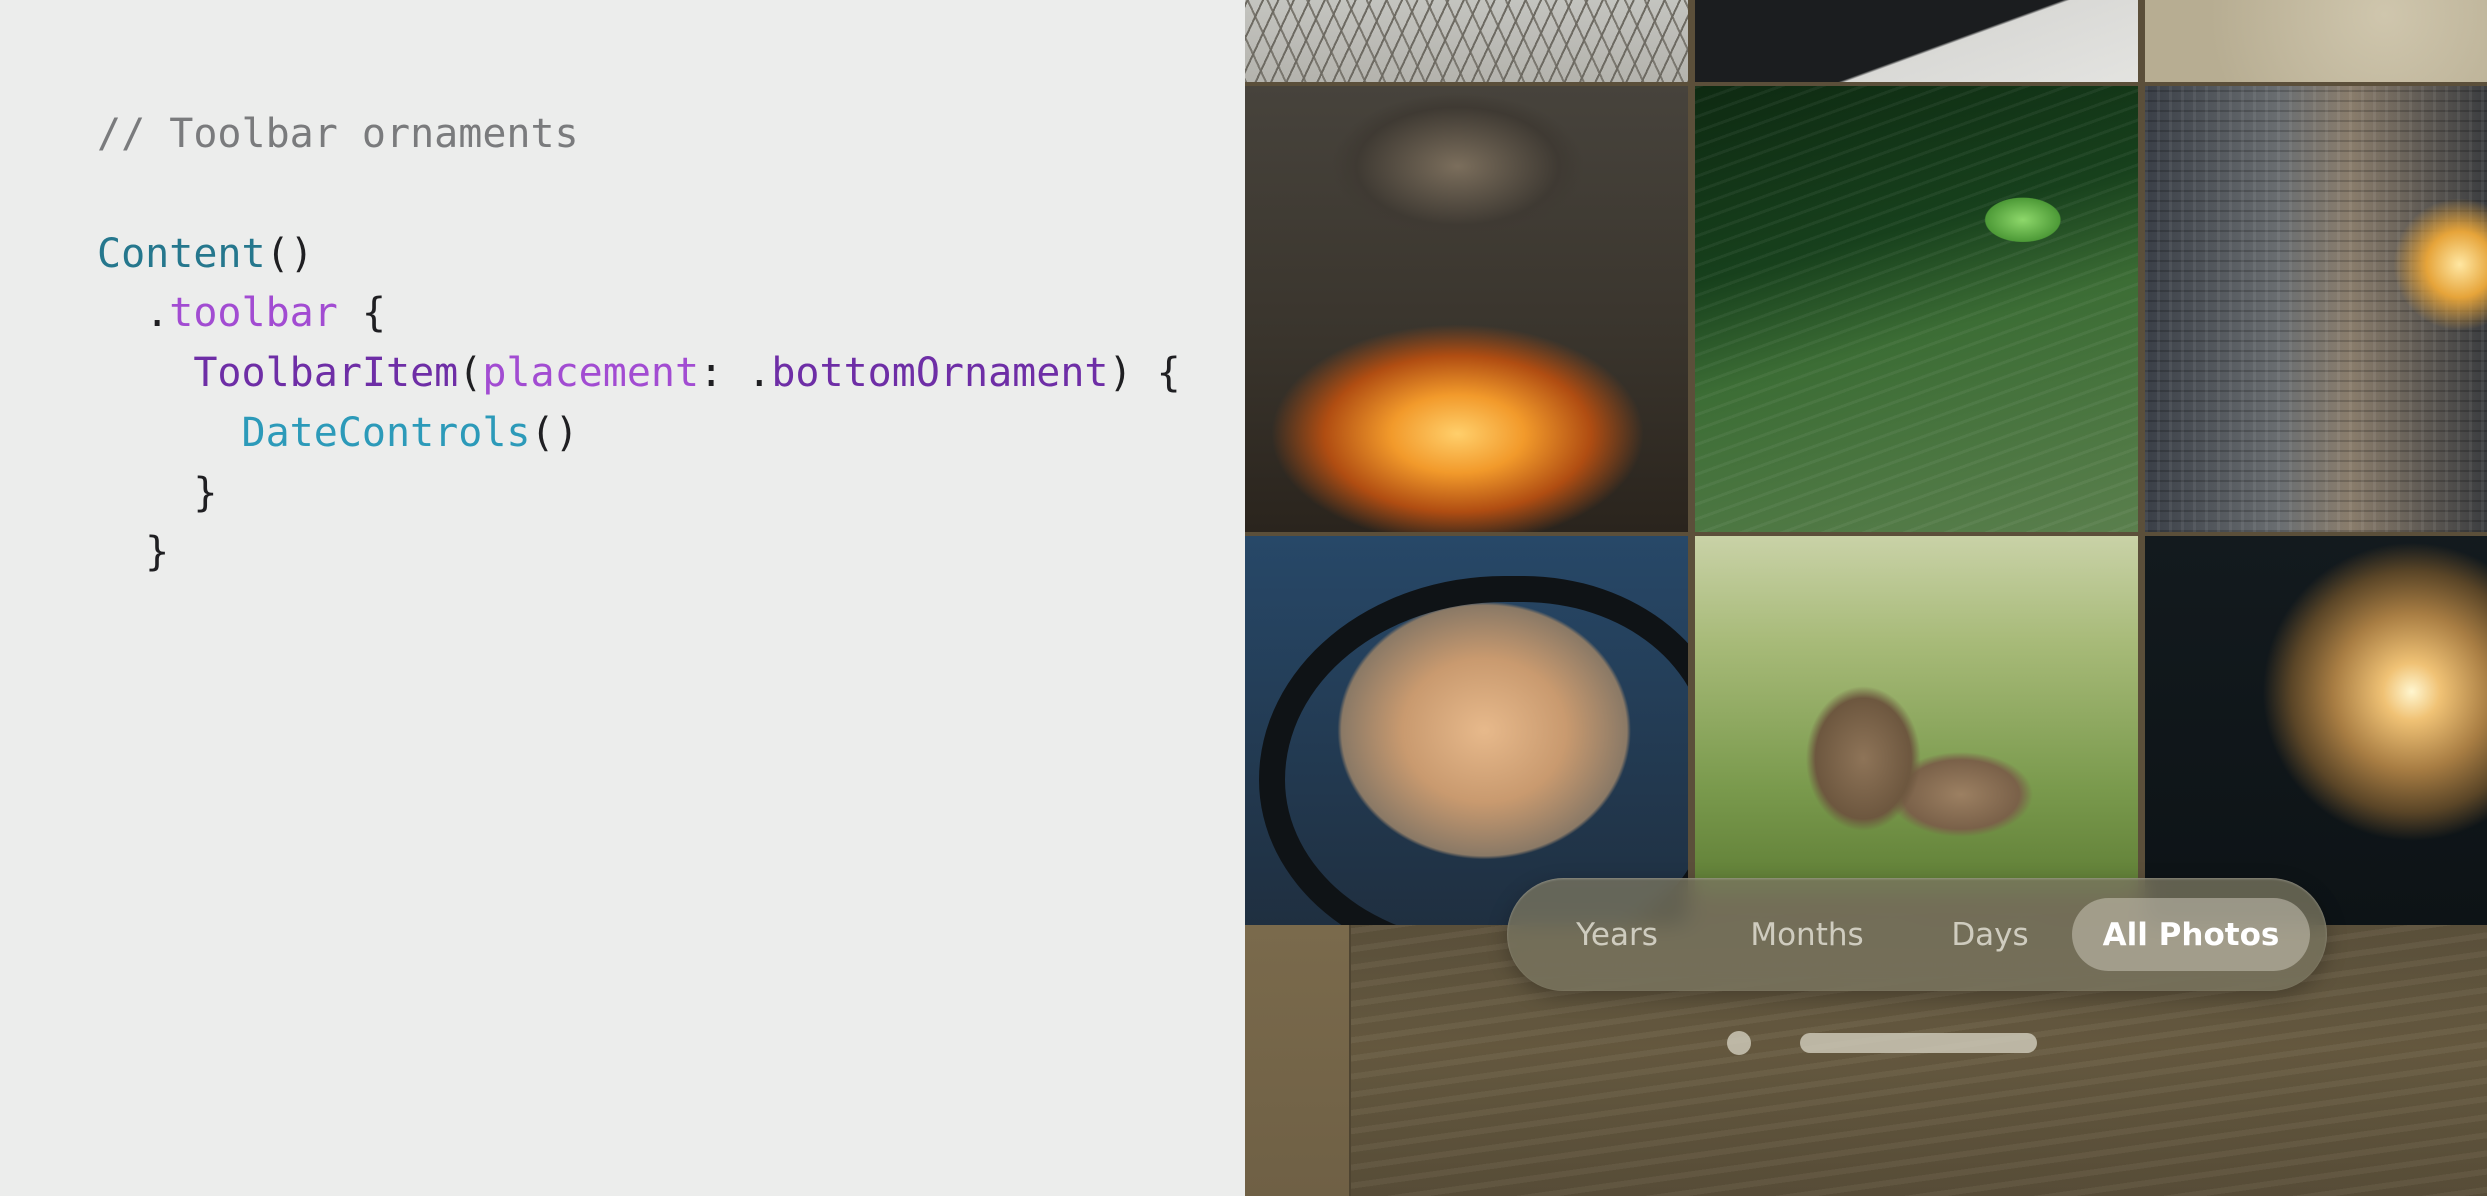 Image resolution: width=2487 pixels, height=1196 pixels. What do you see at coordinates (940, 373) in the screenshot?
I see `code-token: bottomOrnament` at bounding box center [940, 373].